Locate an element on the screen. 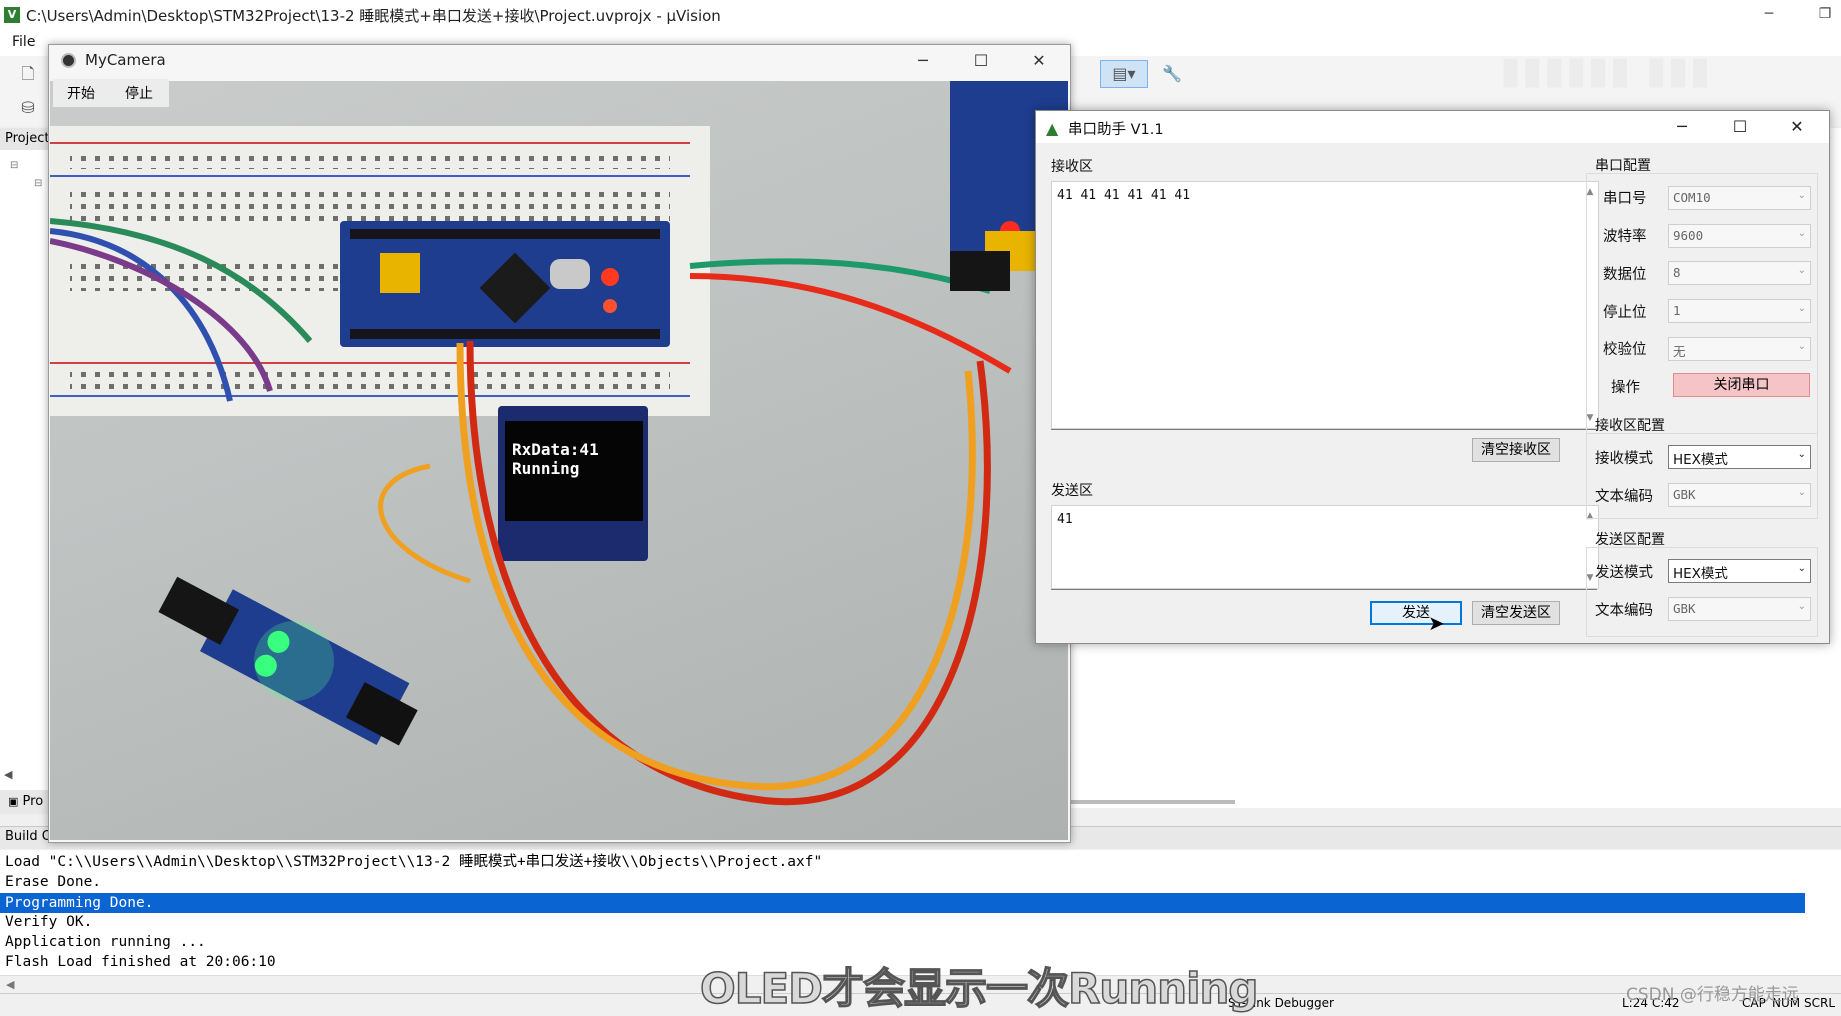 The image size is (1841, 1016). tx-mode-label: 发送模式 is located at coordinates (1624, 573).